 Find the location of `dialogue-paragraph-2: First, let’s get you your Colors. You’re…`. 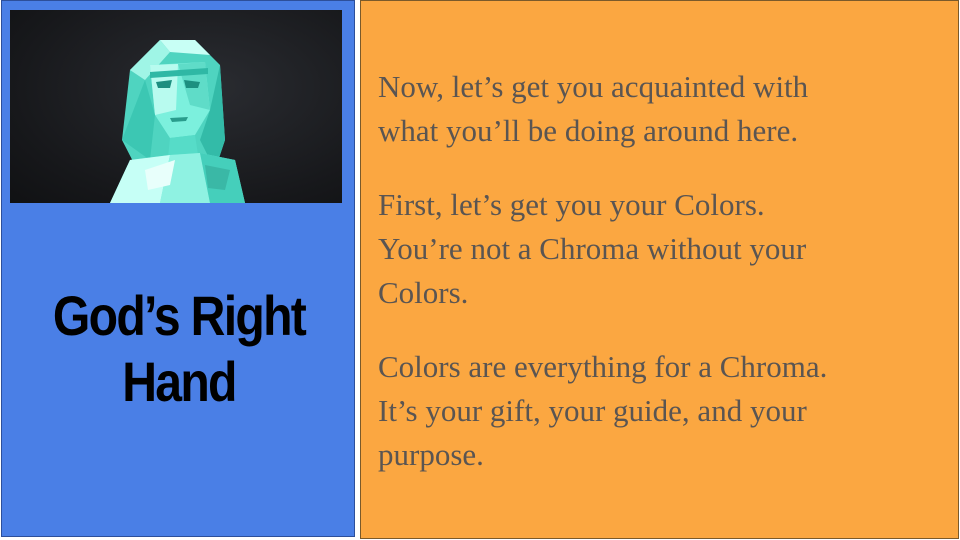

dialogue-paragraph-2: First, let’s get you your Colors. You’re… is located at coordinates (592, 248).